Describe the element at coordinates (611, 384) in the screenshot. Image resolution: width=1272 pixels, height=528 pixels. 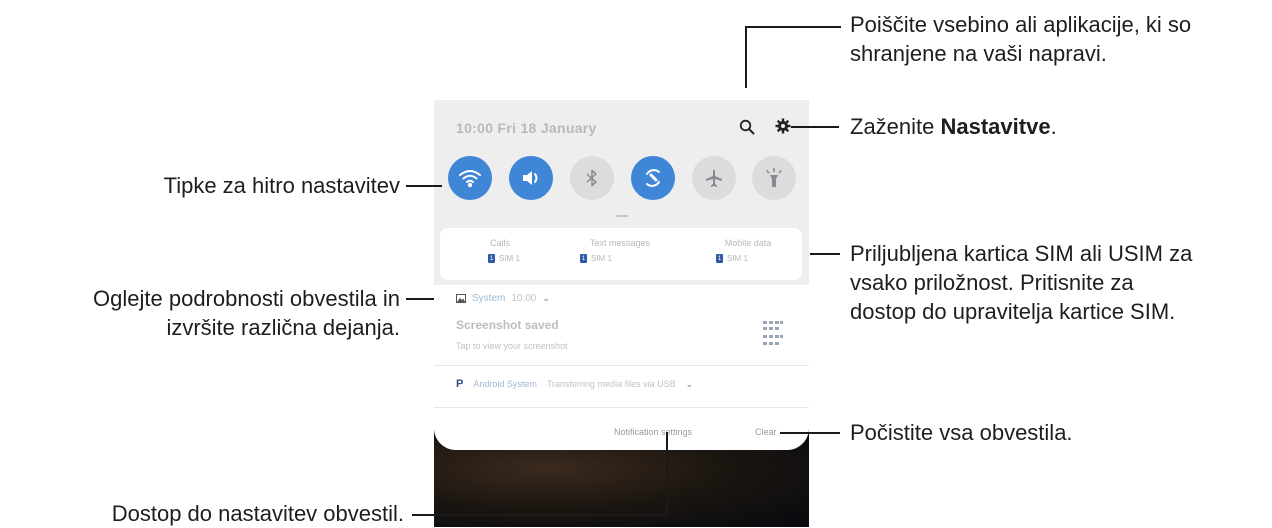
I see `android-system-text: Transferring media files via USB` at that location.